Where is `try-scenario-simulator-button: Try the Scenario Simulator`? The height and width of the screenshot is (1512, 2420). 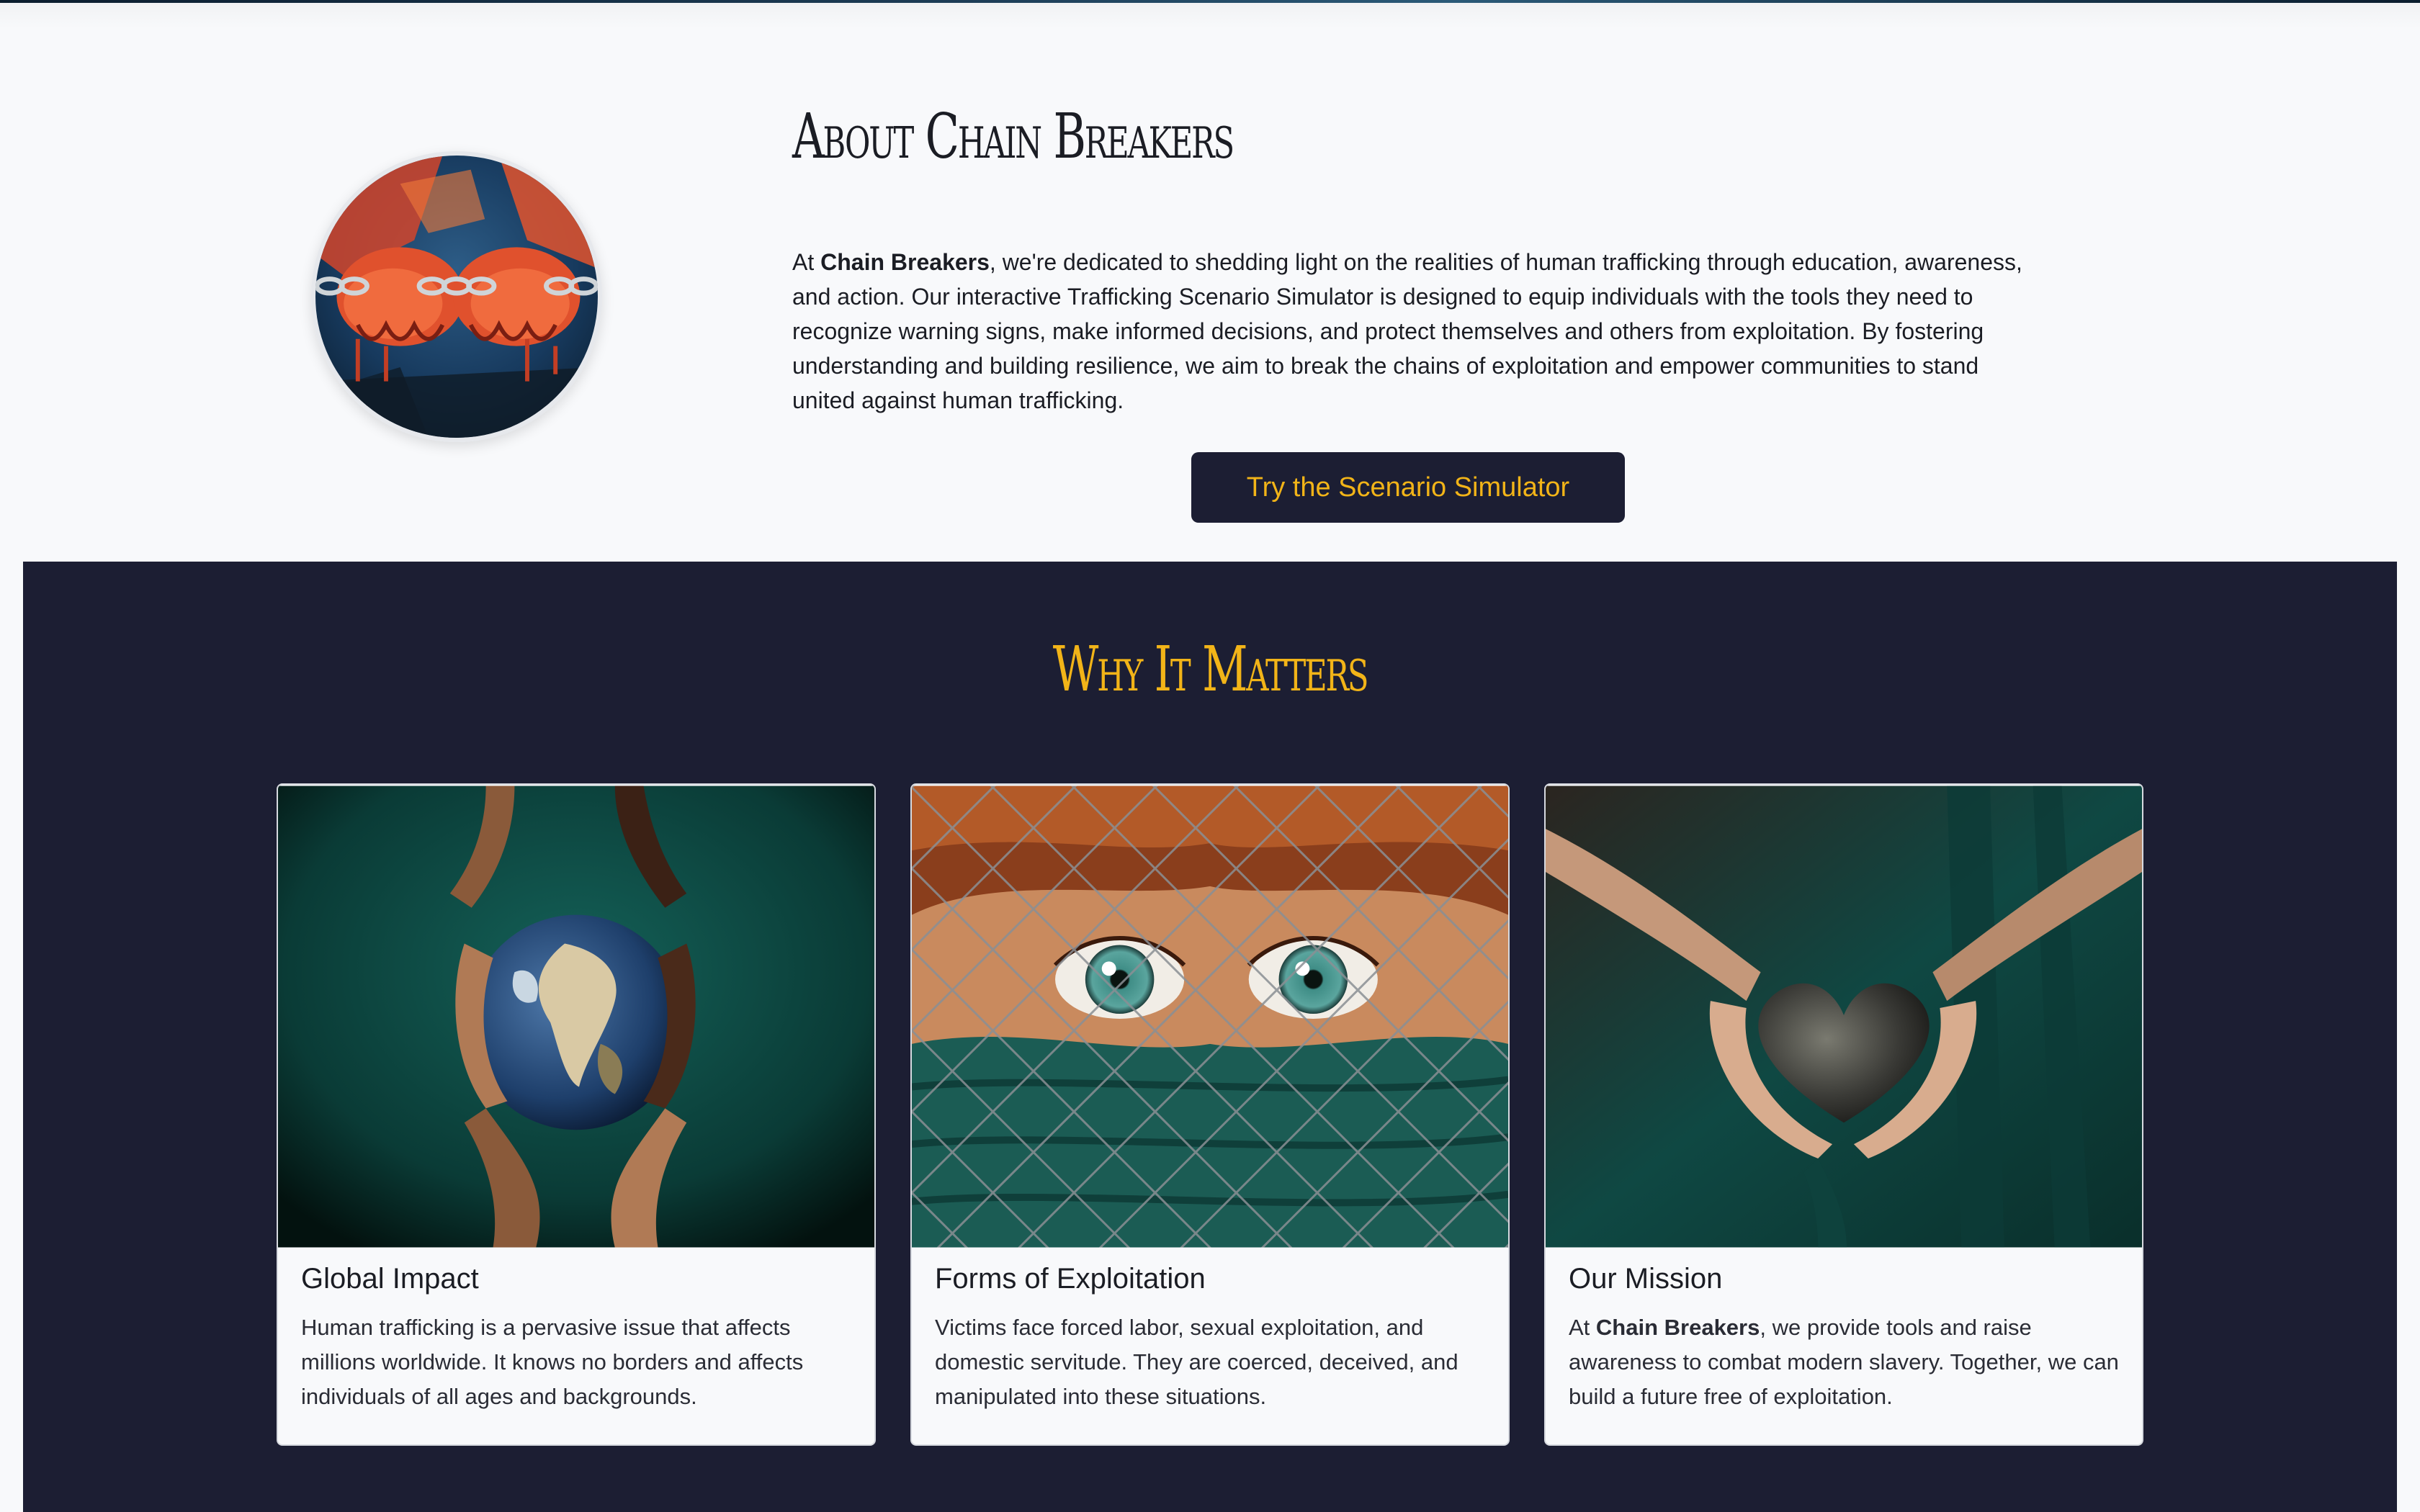
try-scenario-simulator-button: Try the Scenario Simulator is located at coordinates (1408, 487).